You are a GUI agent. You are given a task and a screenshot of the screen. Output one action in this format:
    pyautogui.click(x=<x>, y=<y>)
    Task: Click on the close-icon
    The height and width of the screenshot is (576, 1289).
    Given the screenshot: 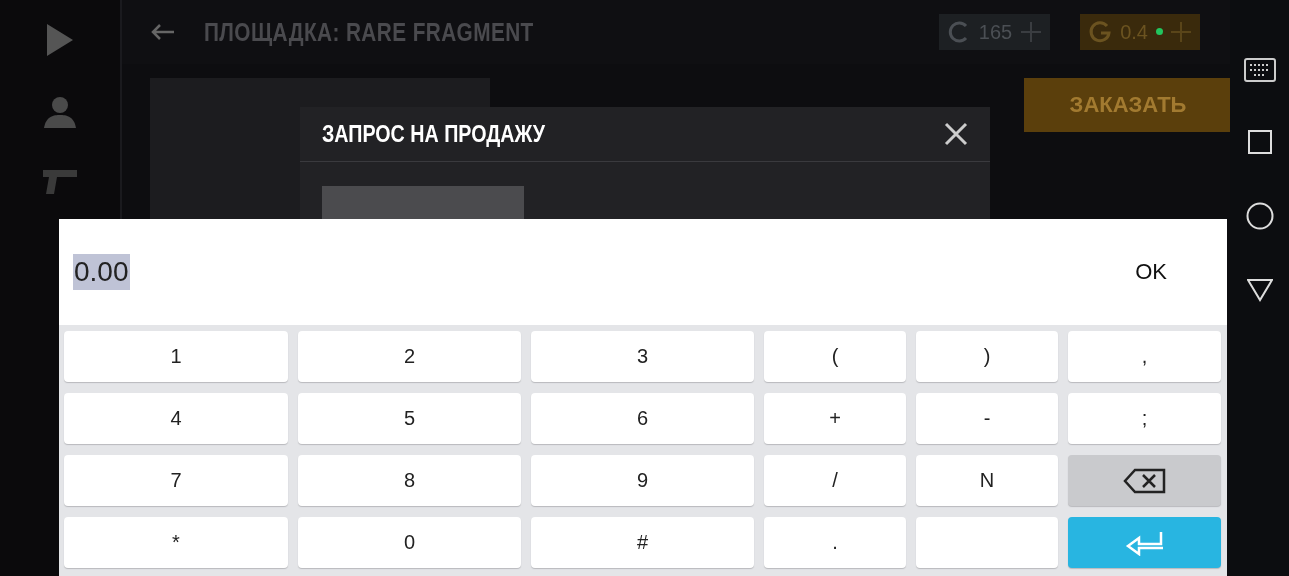 What is the action you would take?
    pyautogui.click(x=956, y=134)
    